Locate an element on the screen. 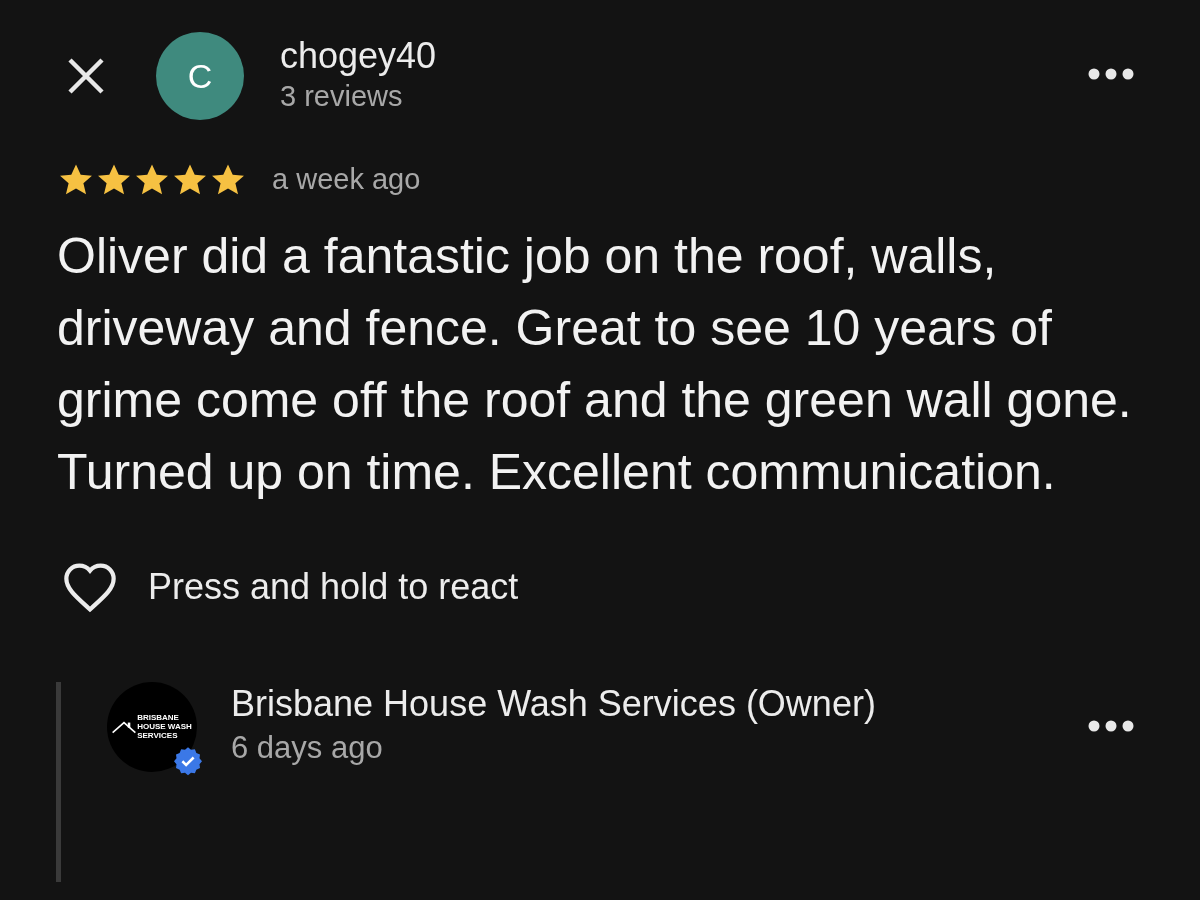 This screenshot has height=900, width=1200. review-count: 3 reviews is located at coordinates (342, 96).